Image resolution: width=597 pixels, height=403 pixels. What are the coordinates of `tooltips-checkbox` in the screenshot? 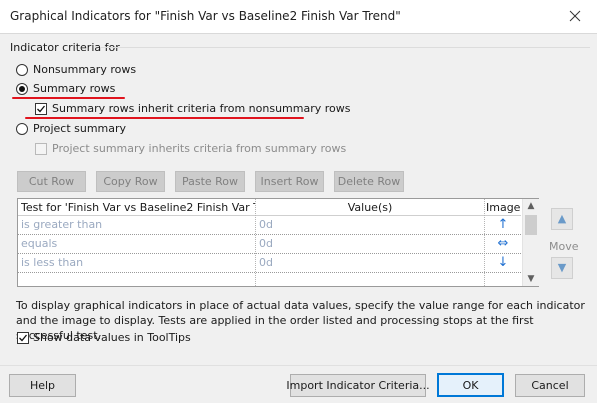 It's located at (23, 338).